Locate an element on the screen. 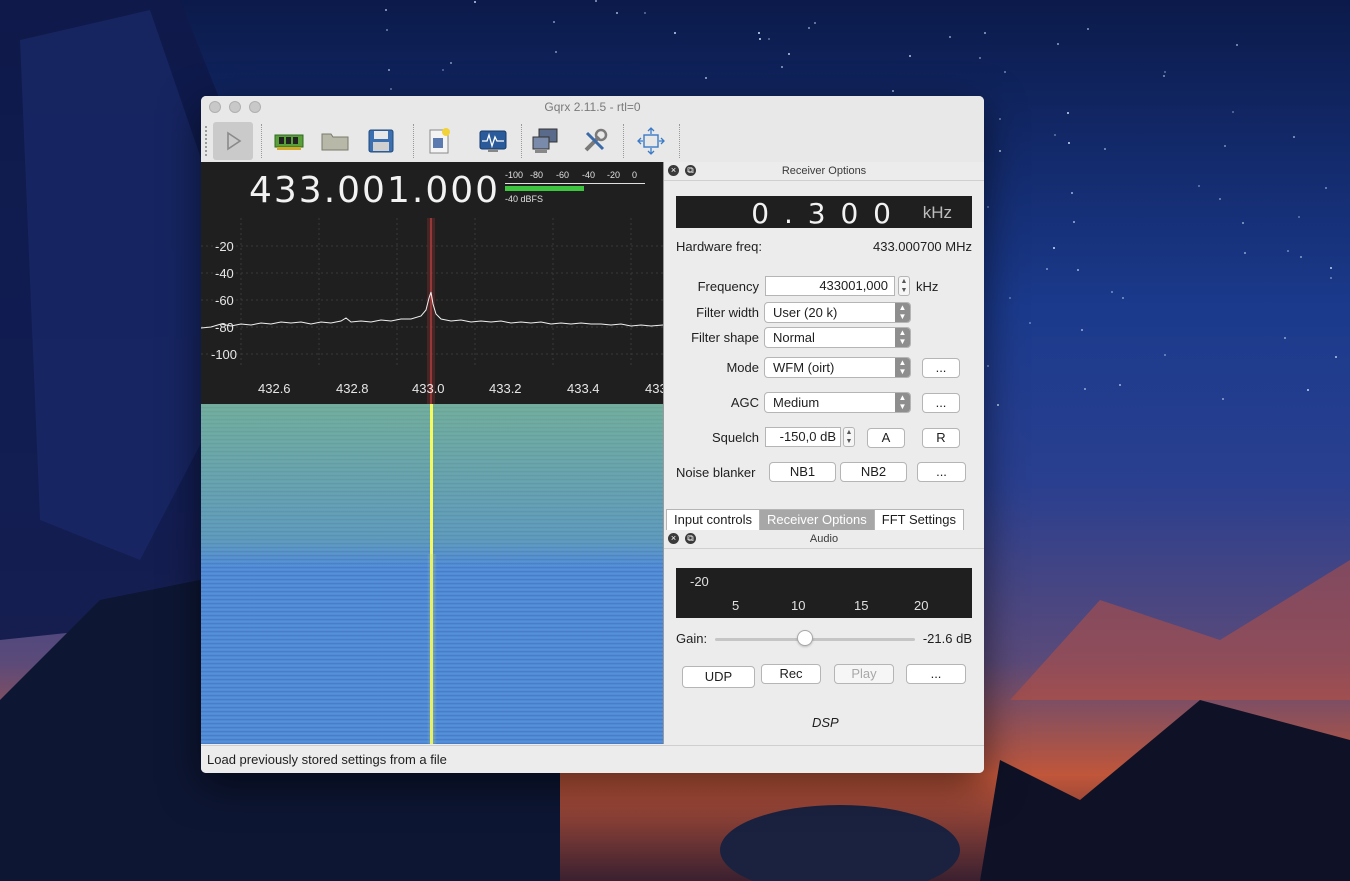 Image resolution: width=1350 pixels, height=881 pixels. fft-x-tick: 433 is located at coordinates (654, 388).